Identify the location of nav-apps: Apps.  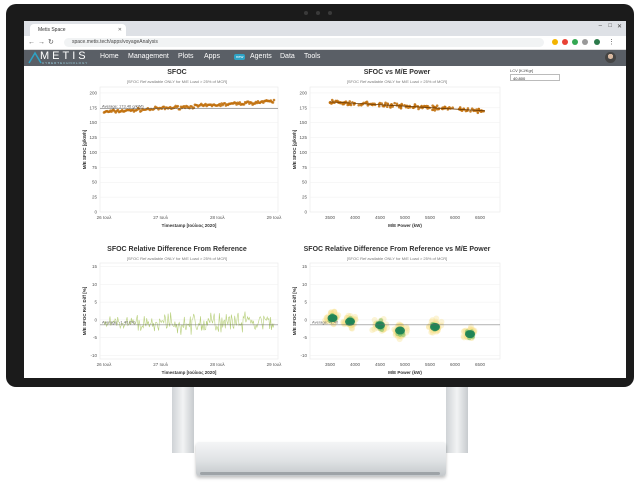
(212, 56).